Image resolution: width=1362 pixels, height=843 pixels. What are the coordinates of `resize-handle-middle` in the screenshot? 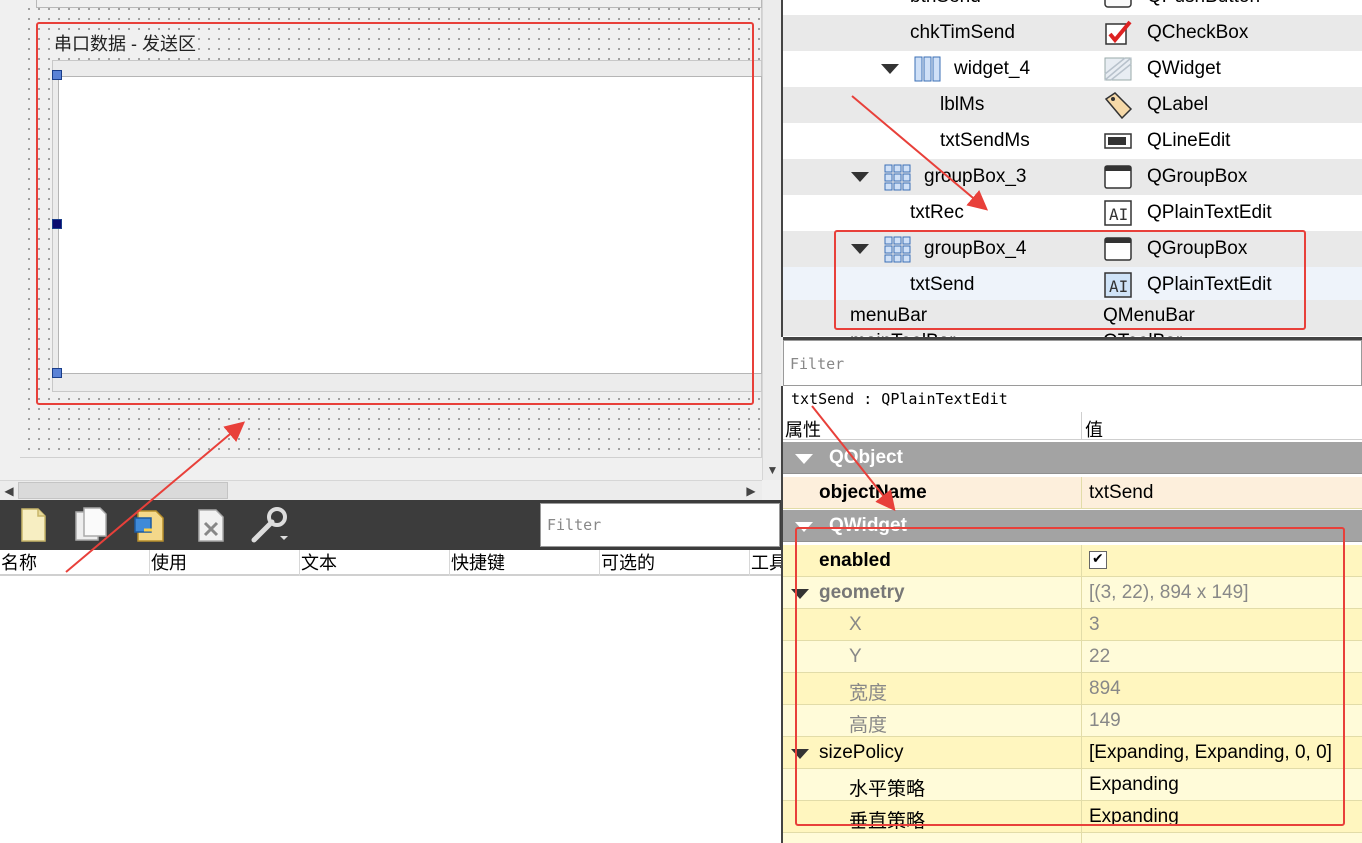 It's located at (57, 224).